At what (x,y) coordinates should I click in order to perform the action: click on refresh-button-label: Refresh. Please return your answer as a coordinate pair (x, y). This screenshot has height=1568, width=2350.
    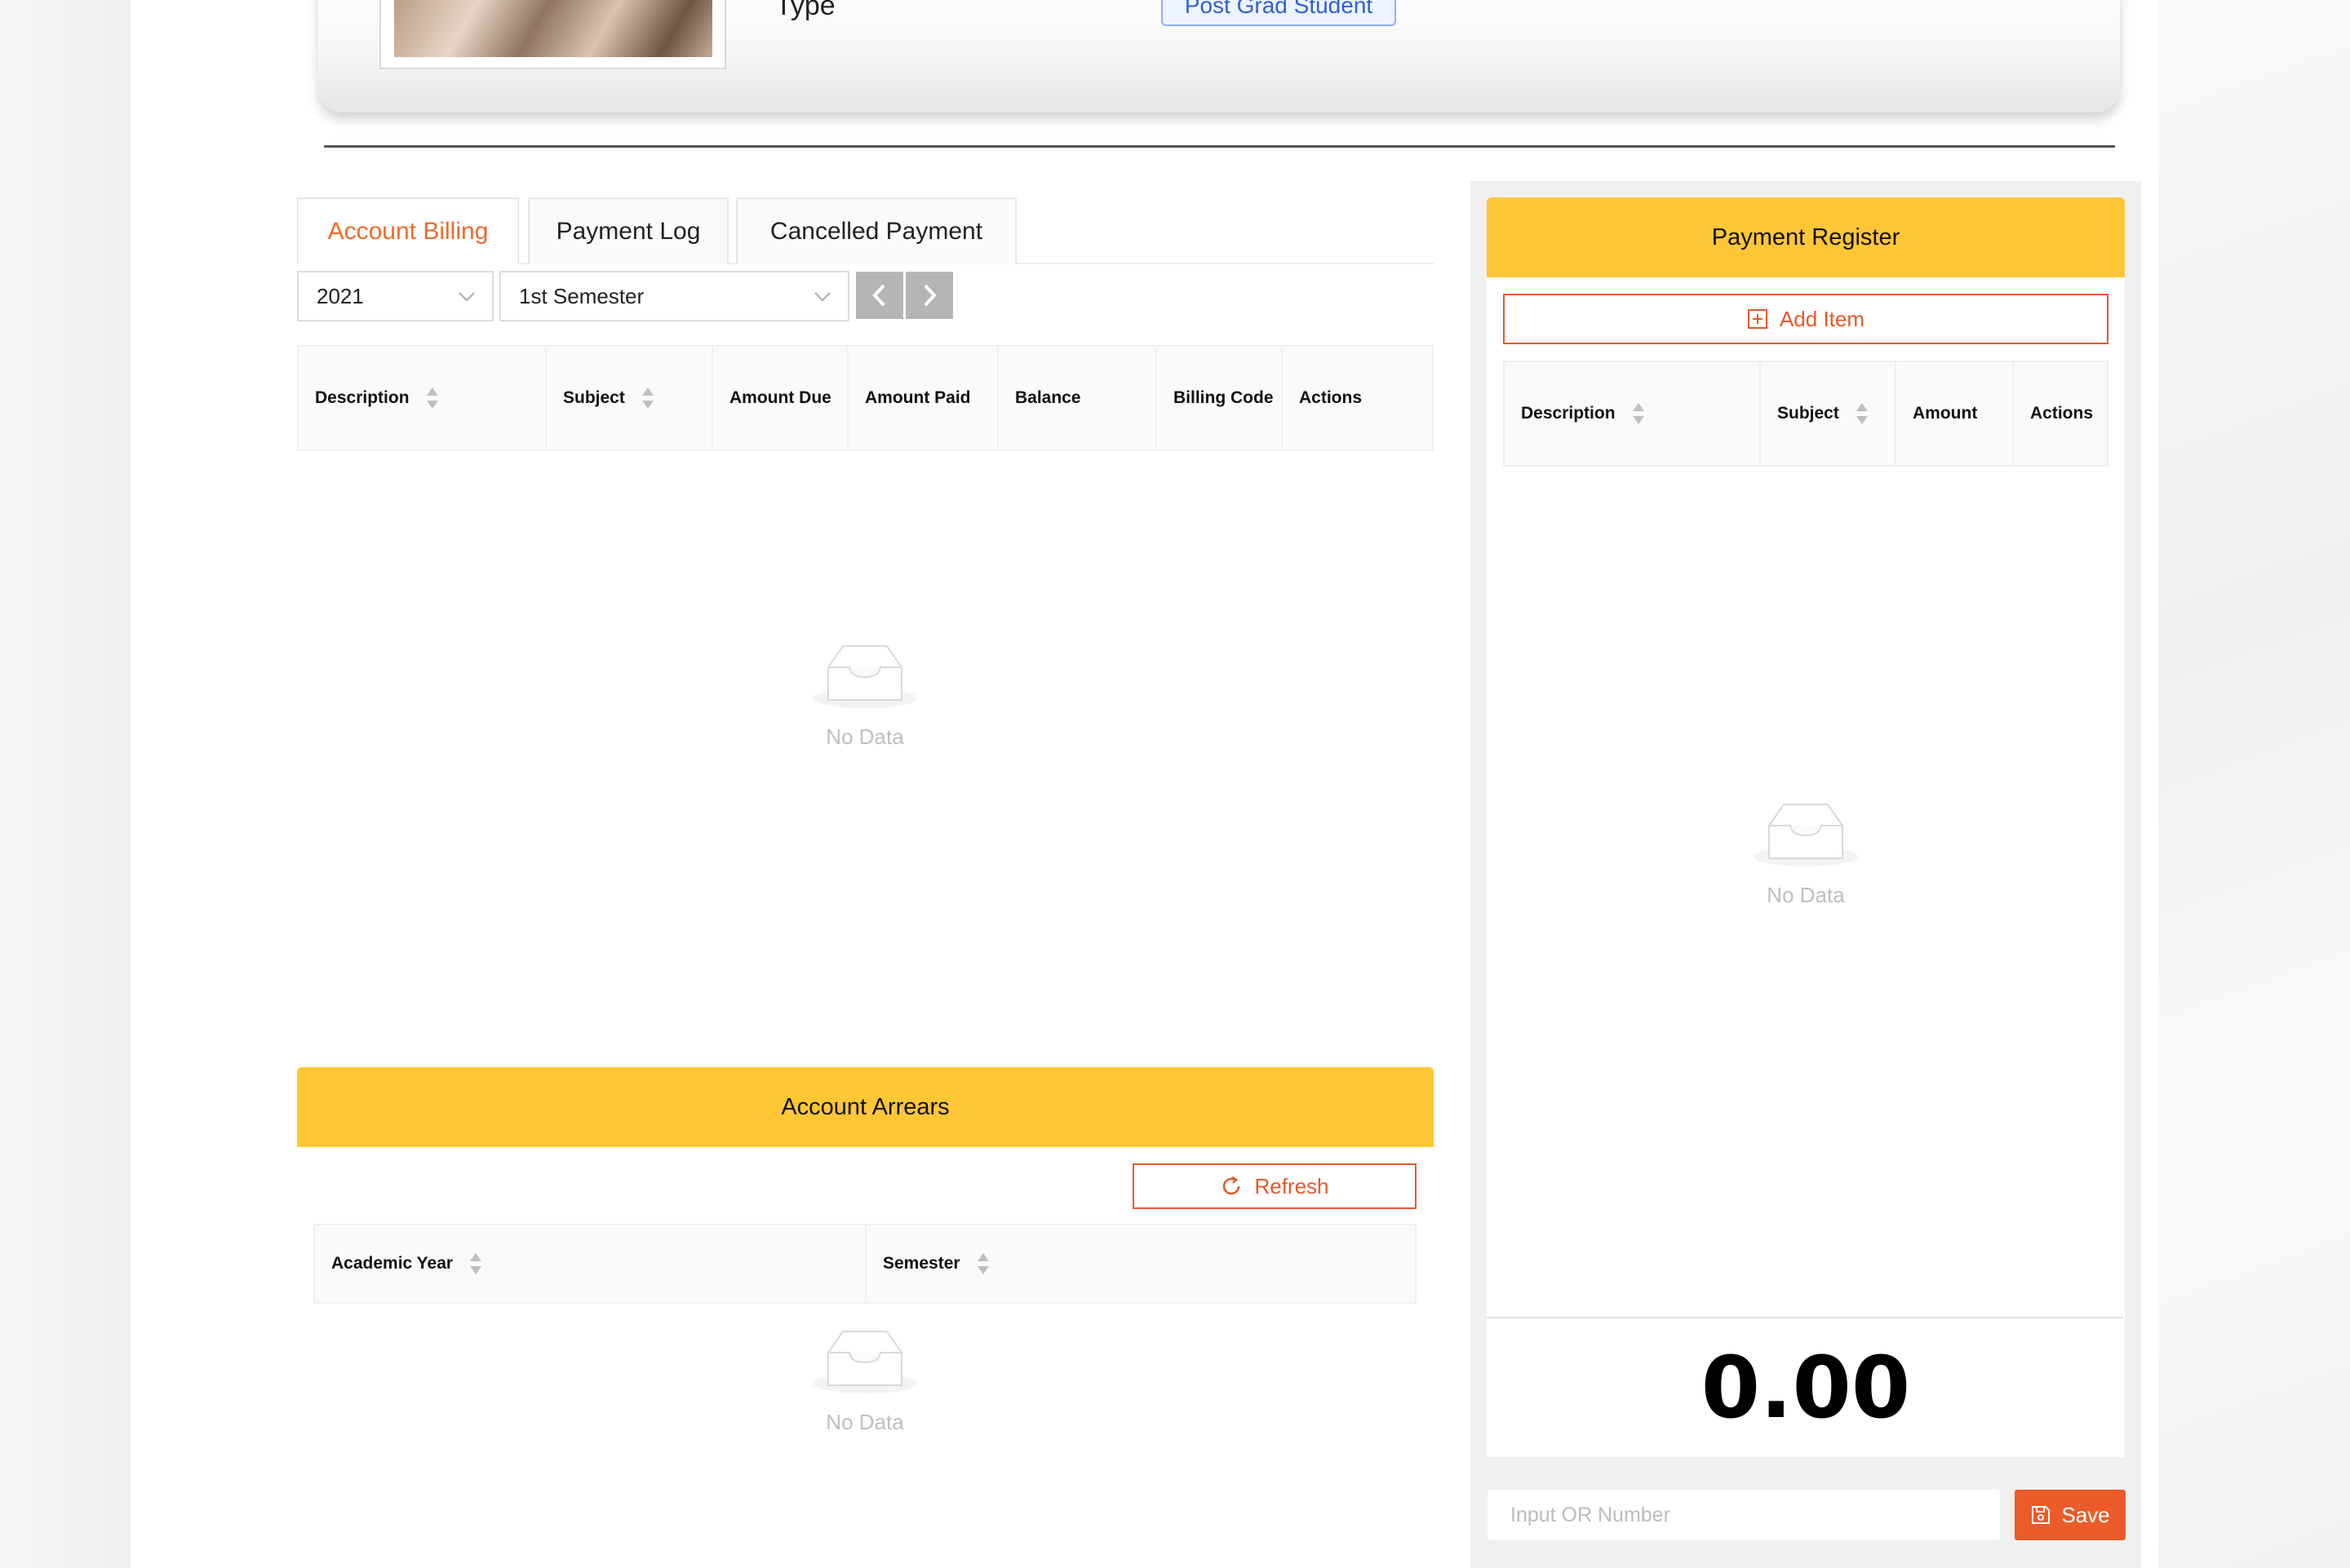
    Looking at the image, I should click on (1291, 1185).